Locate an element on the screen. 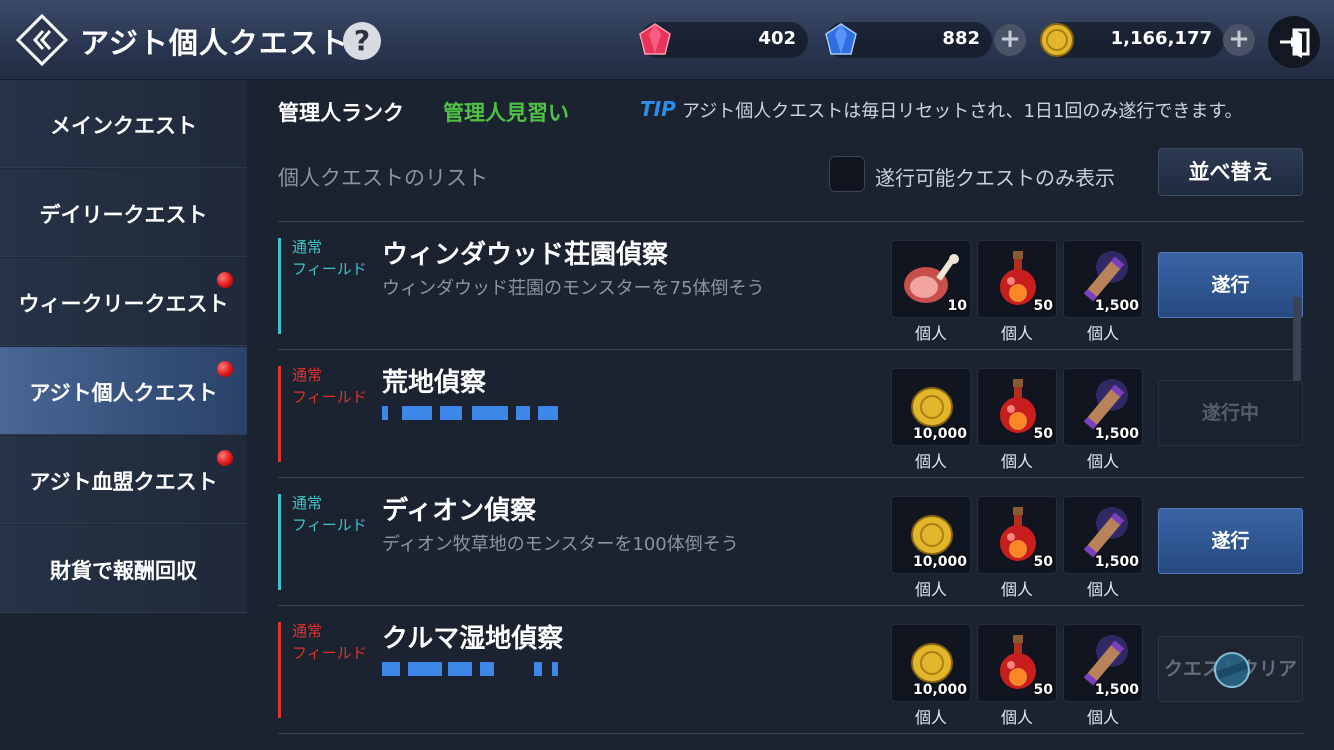  back-button is located at coordinates (42, 40).